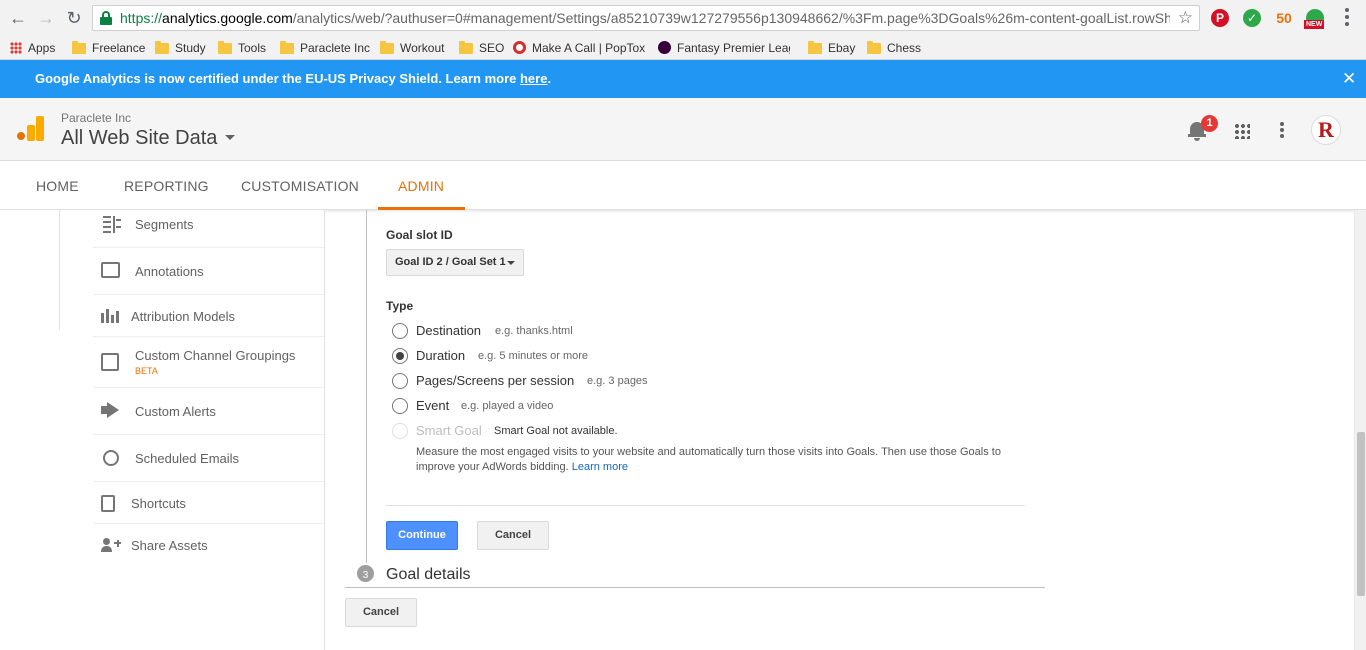 This screenshot has height=650, width=1366. I want to click on radio-label: Destination, so click(449, 330).